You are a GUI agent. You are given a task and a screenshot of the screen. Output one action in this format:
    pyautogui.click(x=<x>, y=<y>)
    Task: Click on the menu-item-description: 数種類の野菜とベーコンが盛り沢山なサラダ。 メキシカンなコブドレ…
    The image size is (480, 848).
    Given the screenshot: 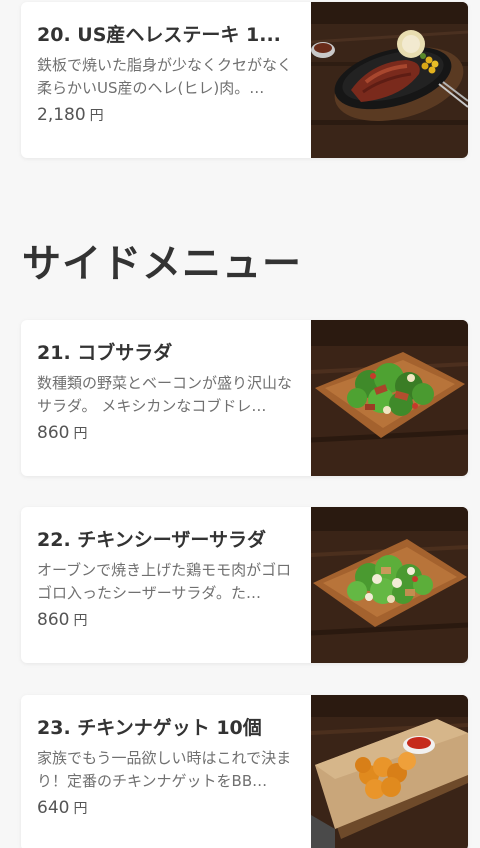 What is the action you would take?
    pyautogui.click(x=165, y=394)
    